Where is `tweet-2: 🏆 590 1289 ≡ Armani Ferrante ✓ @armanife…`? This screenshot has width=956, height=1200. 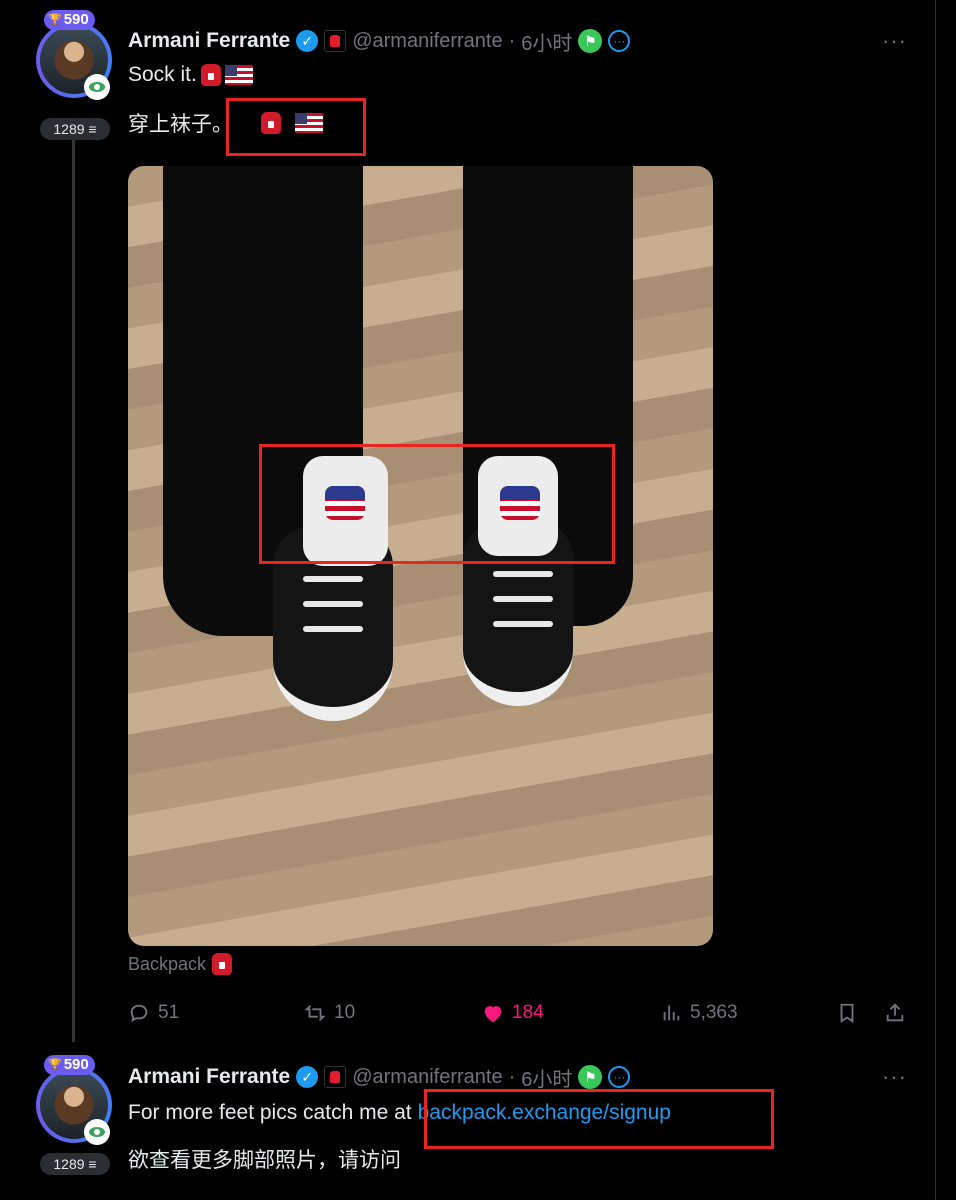 tweet-2: 🏆 590 1289 ≡ Armani Ferrante ✓ @armanife… is located at coordinates (467, 1122).